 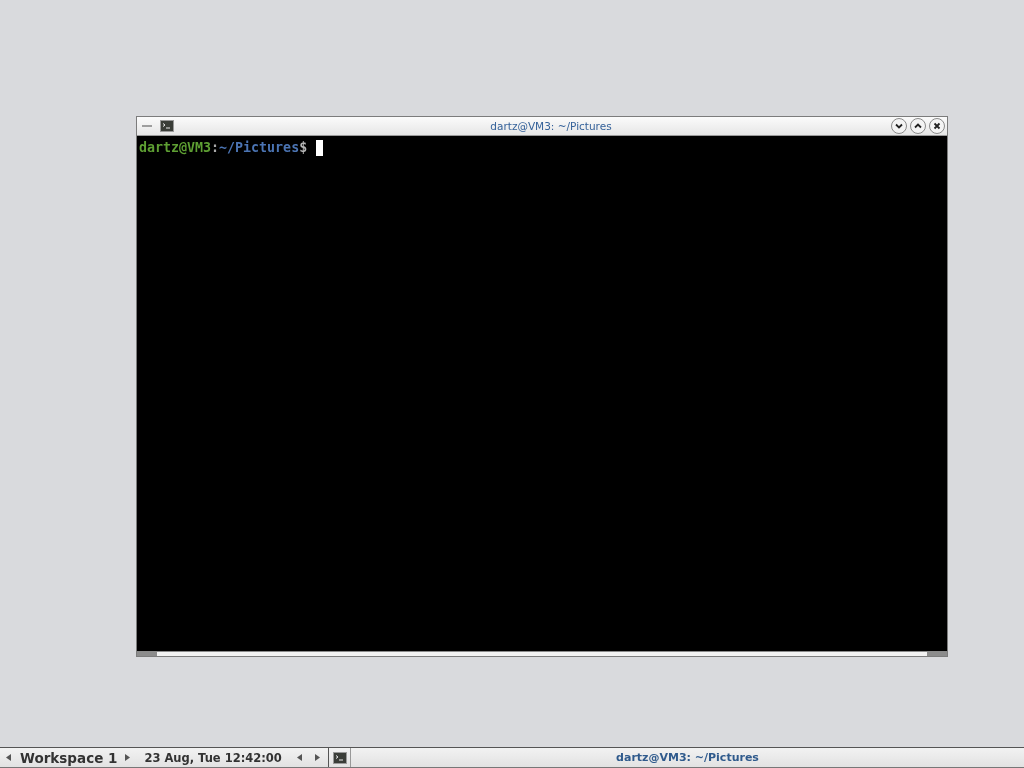 What do you see at coordinates (320, 148) in the screenshot?
I see `text-cursor-icon` at bounding box center [320, 148].